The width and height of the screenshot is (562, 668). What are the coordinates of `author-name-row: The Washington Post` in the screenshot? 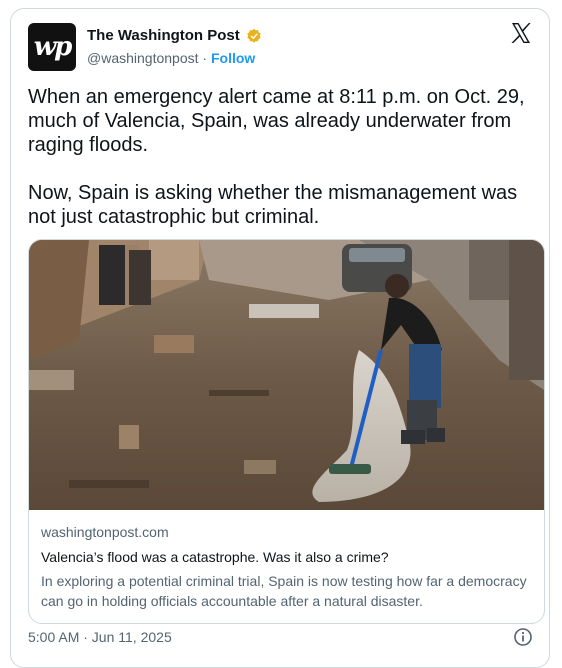 It's located at (174, 35).